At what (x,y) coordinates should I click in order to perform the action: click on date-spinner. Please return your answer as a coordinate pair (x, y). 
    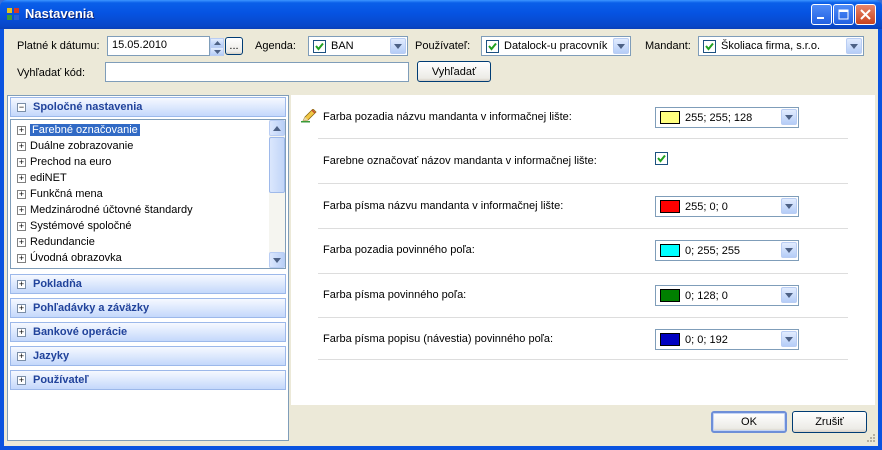
    Looking at the image, I should click on (217, 47).